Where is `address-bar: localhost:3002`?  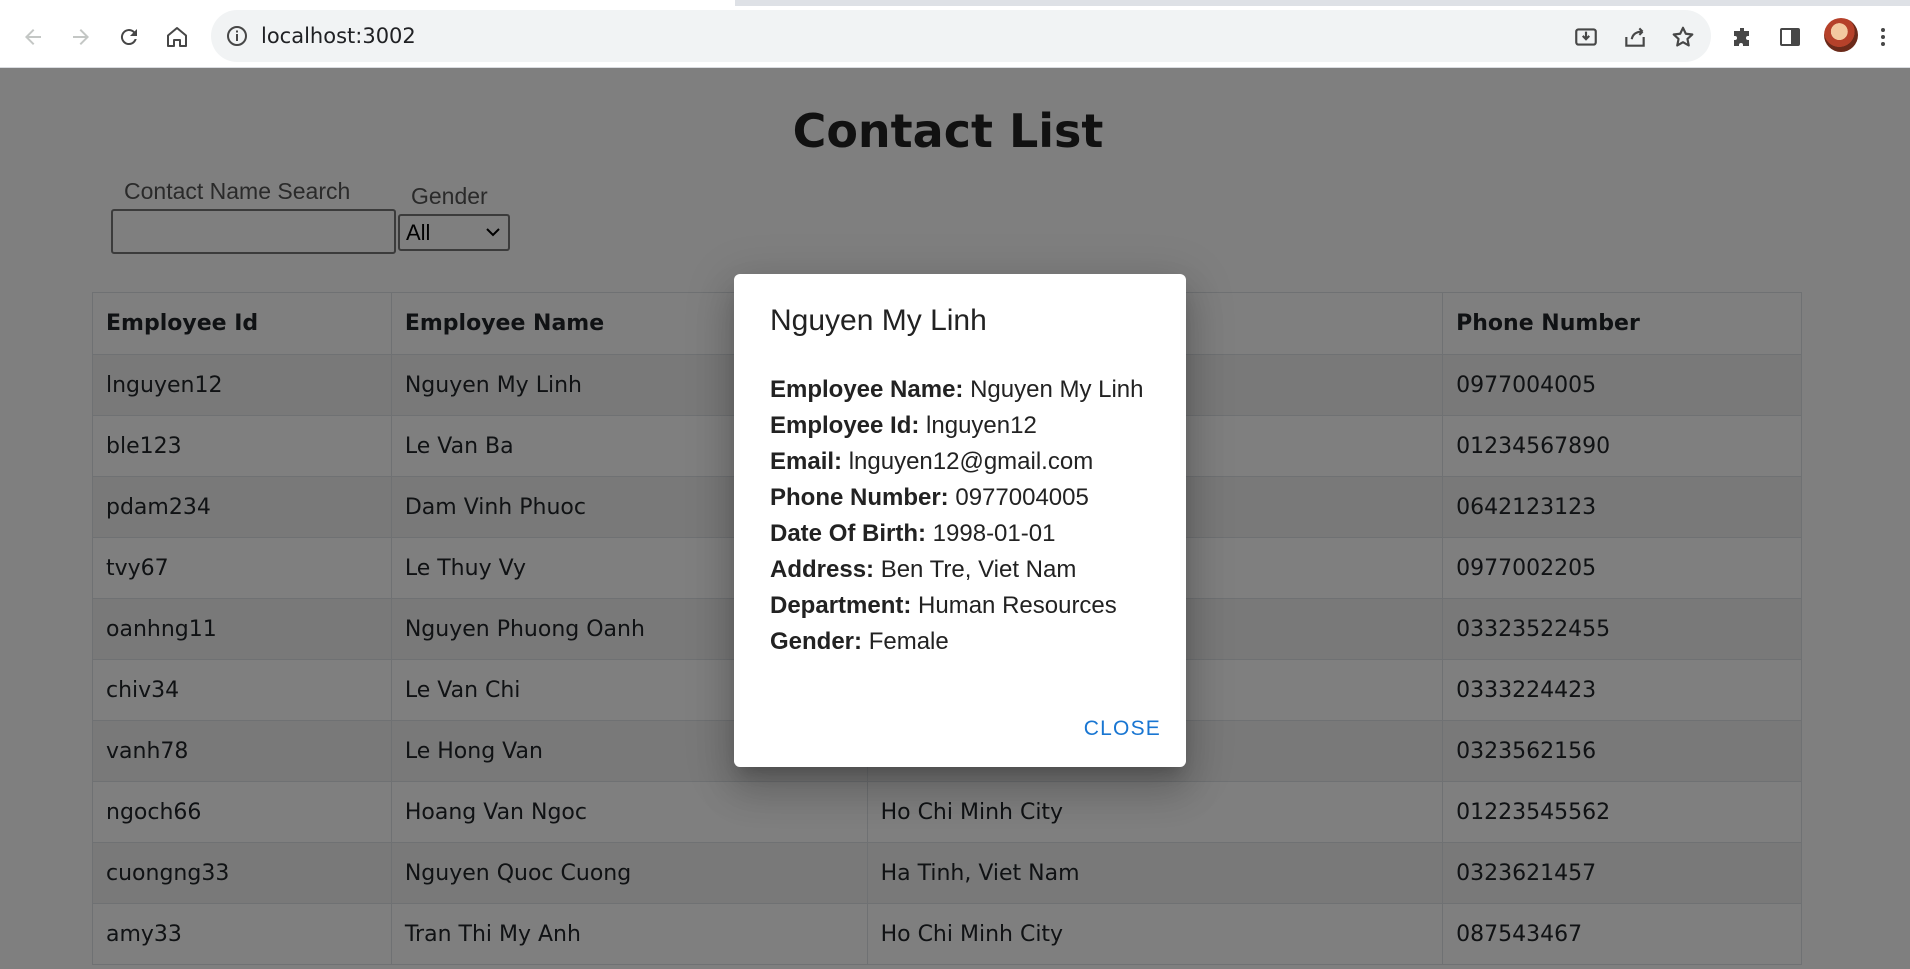
address-bar: localhost:3002 is located at coordinates (961, 36).